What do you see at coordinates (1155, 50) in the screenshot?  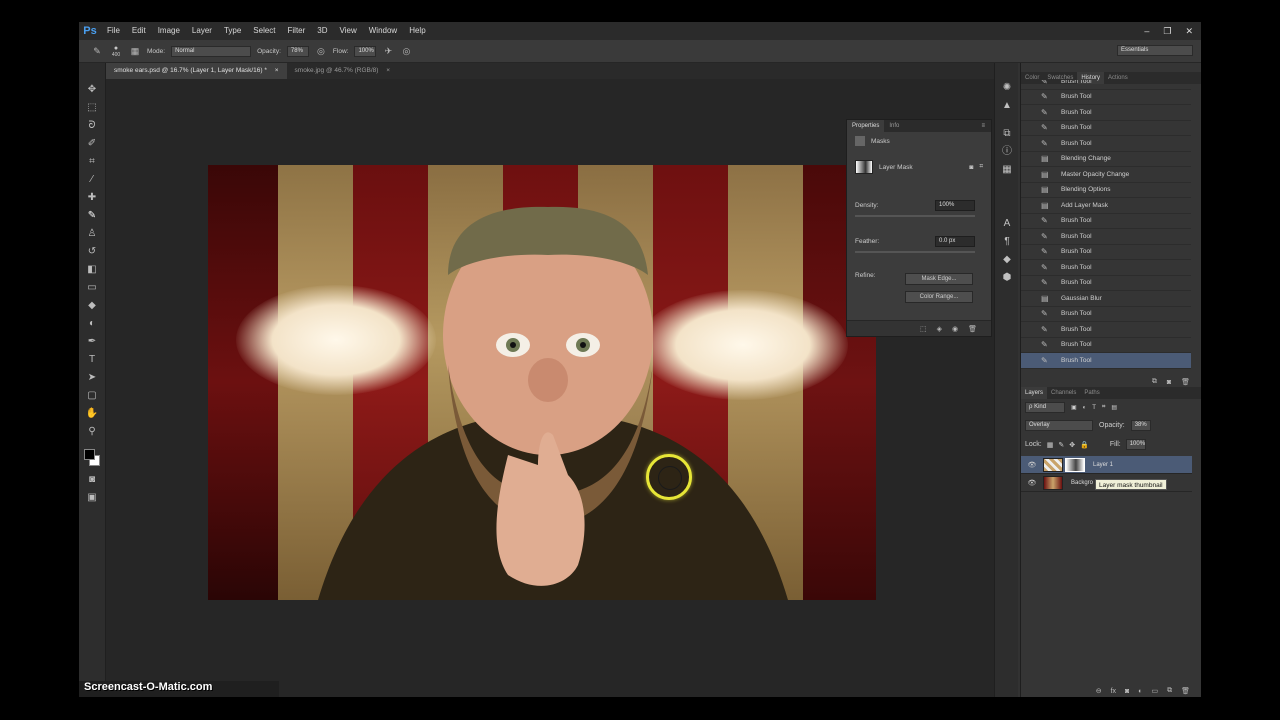 I see `workspace-select: Essentials` at bounding box center [1155, 50].